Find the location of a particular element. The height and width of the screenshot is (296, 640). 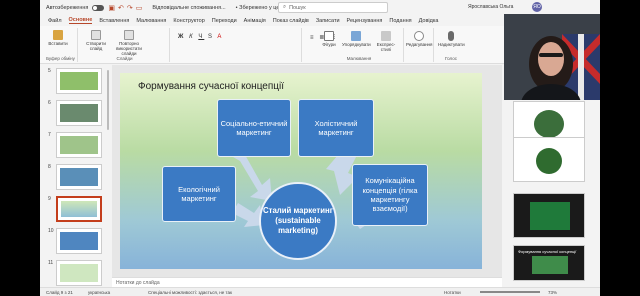

node-holistic: Холістичний маркетинг is located at coordinates (336, 128).